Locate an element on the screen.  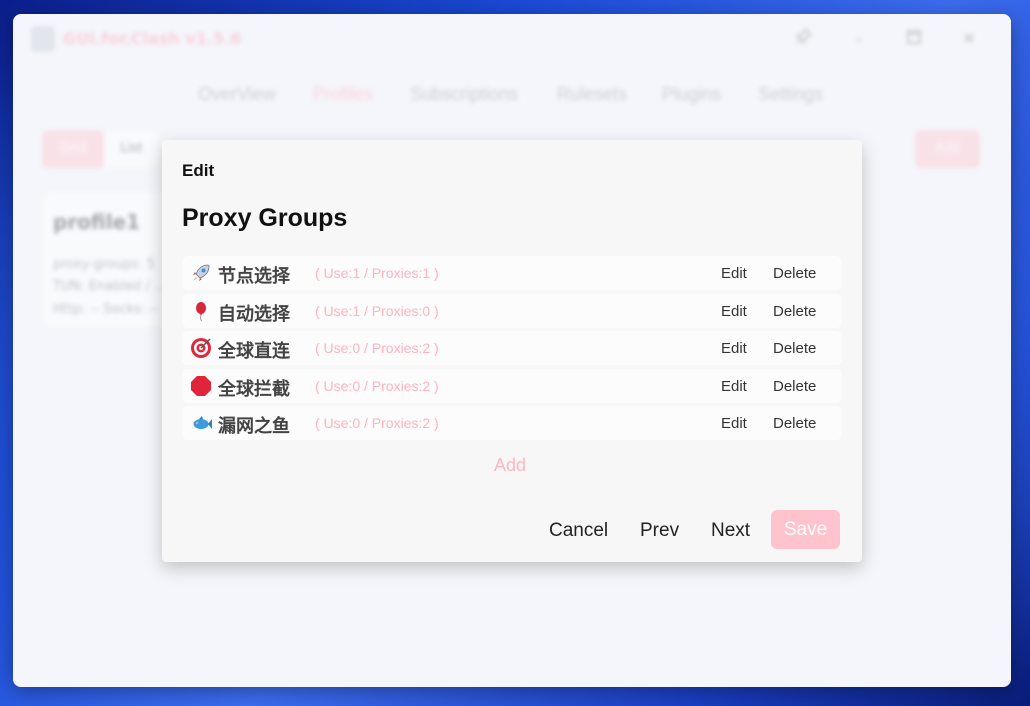
fish-icon is located at coordinates (201, 423).